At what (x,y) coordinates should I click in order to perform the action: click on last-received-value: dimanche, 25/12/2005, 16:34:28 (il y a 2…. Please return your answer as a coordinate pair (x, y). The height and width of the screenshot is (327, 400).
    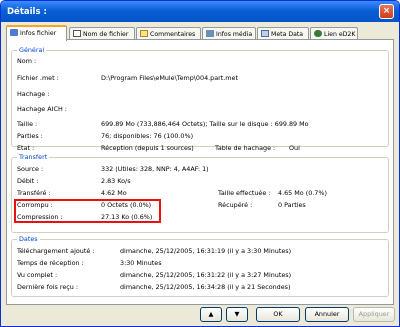
    Looking at the image, I should click on (205, 287).